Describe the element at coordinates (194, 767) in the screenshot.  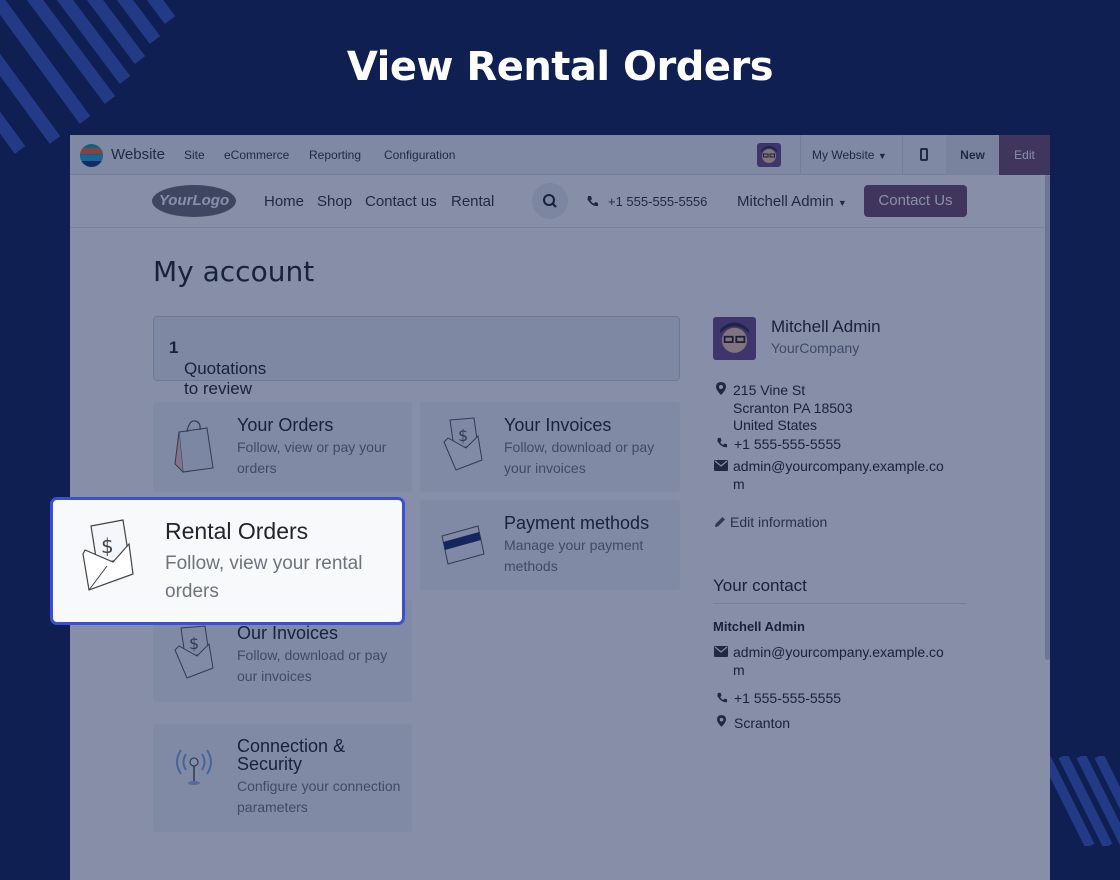
I see `antenna-signal-icon` at that location.